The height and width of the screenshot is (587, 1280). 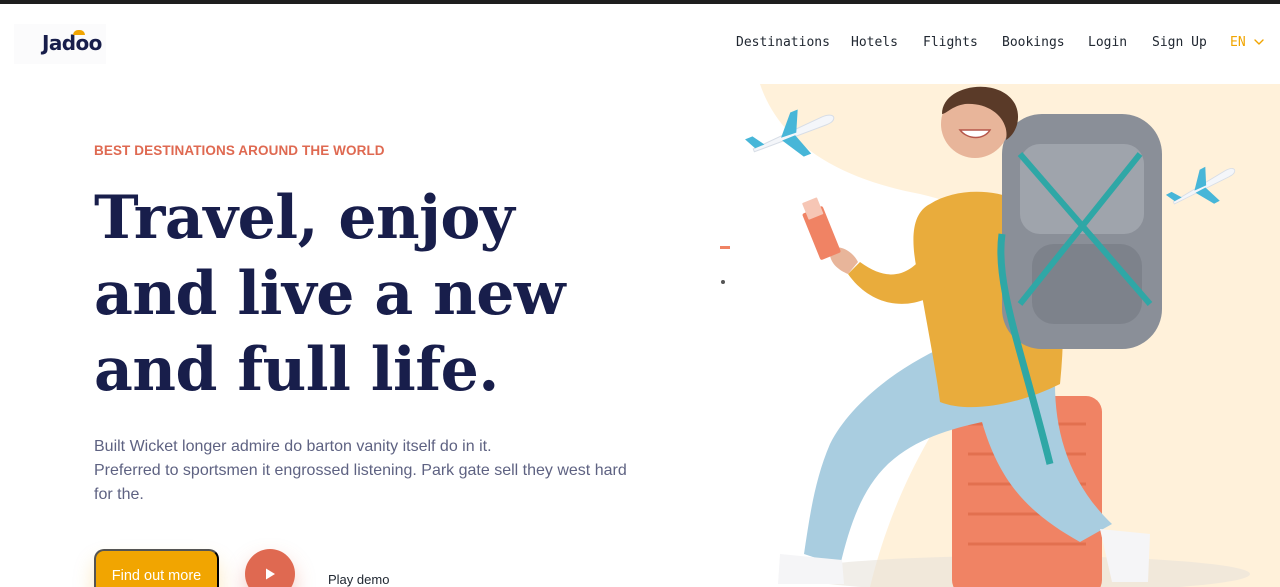 What do you see at coordinates (723, 282) in the screenshot?
I see `decor-dot` at bounding box center [723, 282].